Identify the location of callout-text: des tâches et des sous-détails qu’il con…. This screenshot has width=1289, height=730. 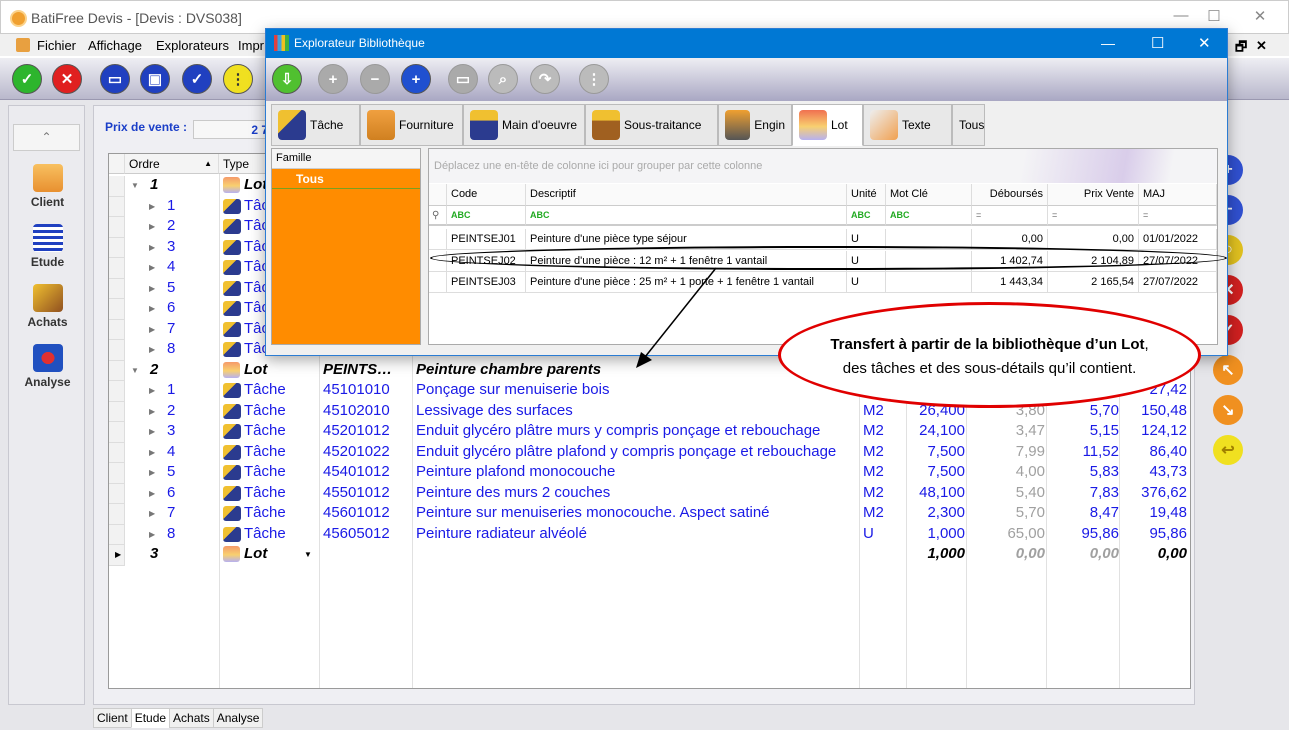
(989, 368).